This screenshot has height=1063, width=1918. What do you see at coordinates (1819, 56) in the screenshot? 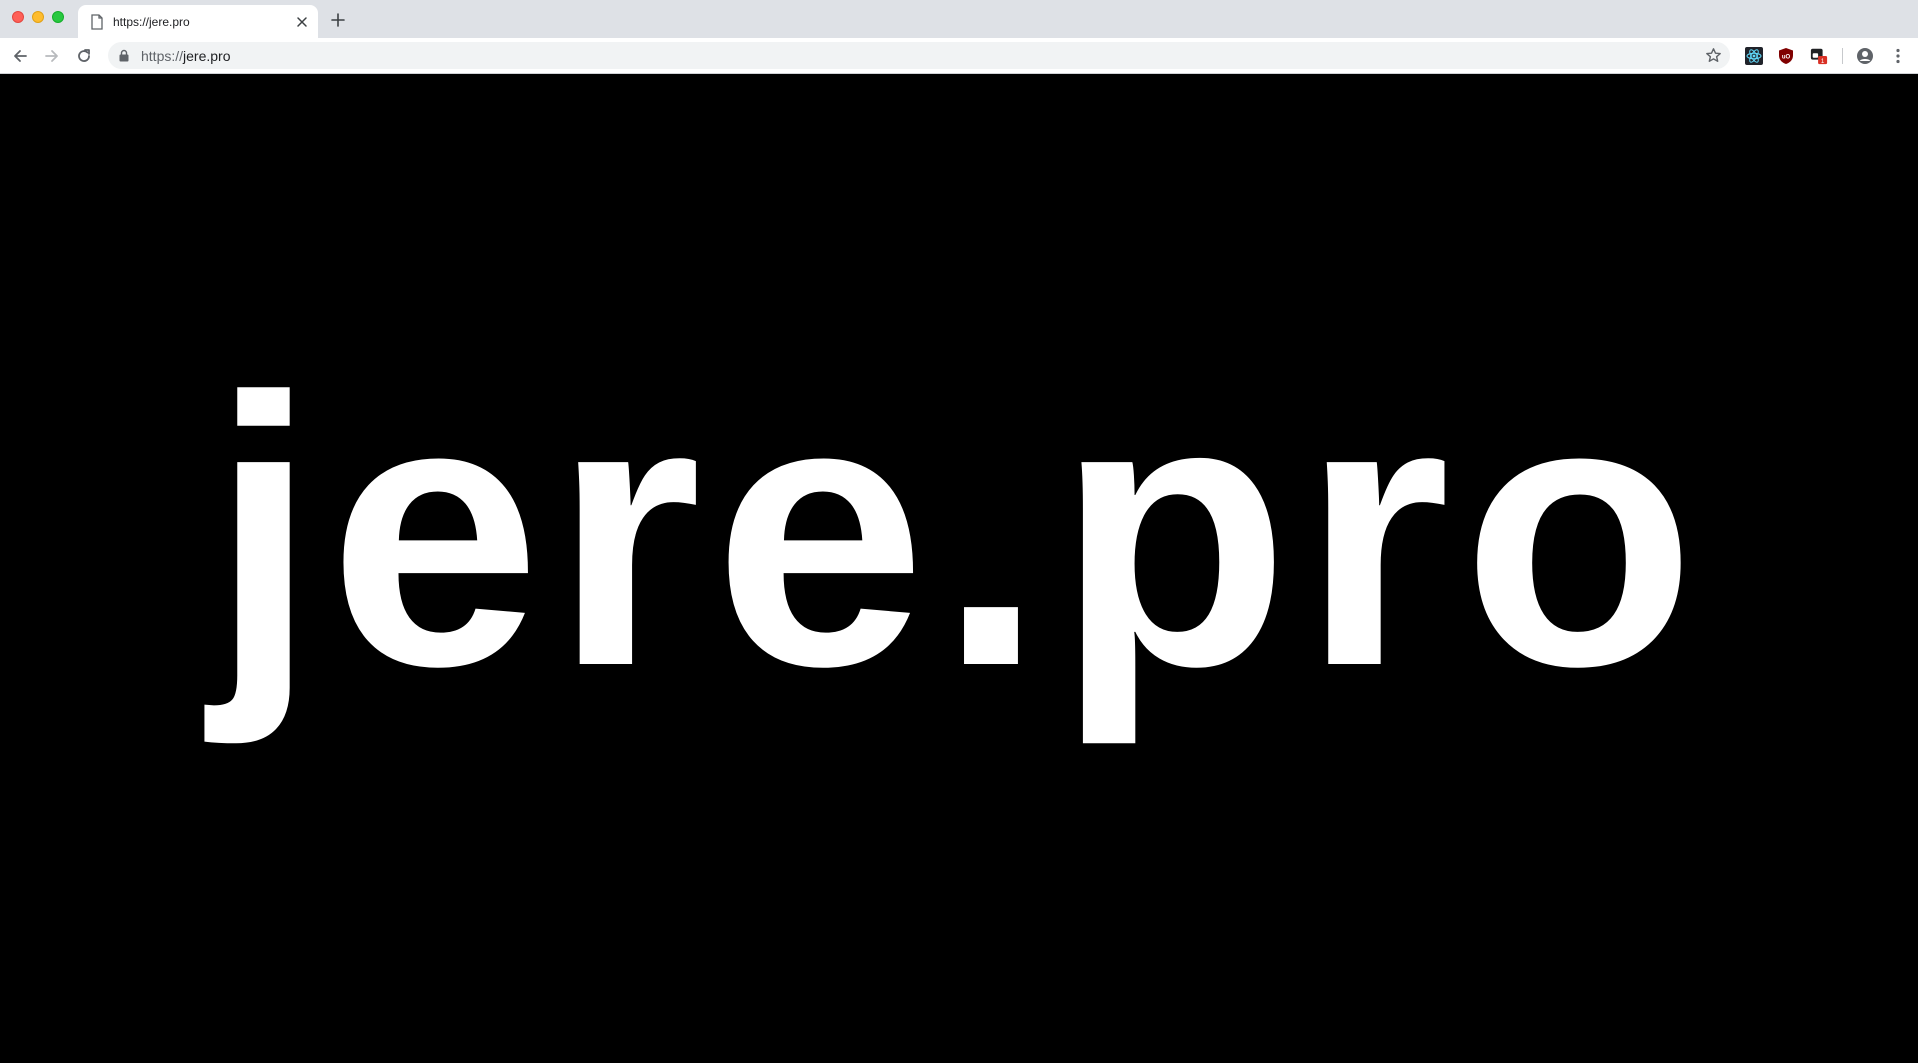
I see `extension-badge-icon: 1` at bounding box center [1819, 56].